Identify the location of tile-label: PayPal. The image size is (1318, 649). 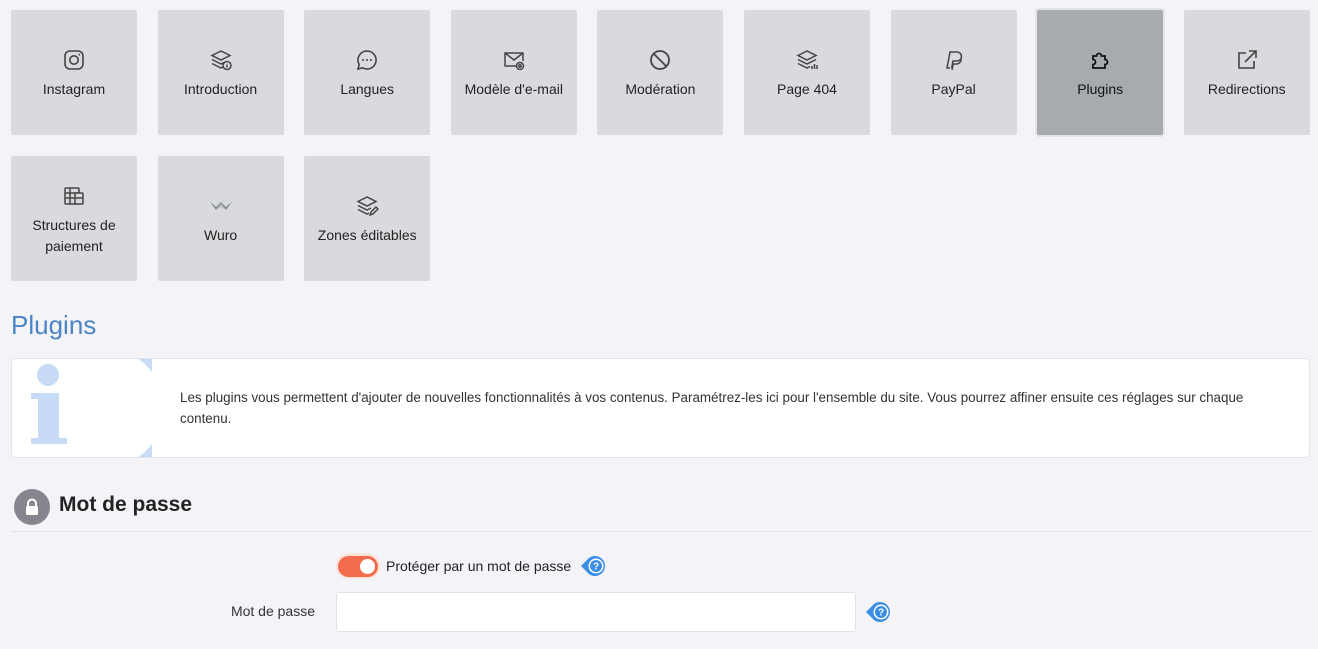
(953, 89).